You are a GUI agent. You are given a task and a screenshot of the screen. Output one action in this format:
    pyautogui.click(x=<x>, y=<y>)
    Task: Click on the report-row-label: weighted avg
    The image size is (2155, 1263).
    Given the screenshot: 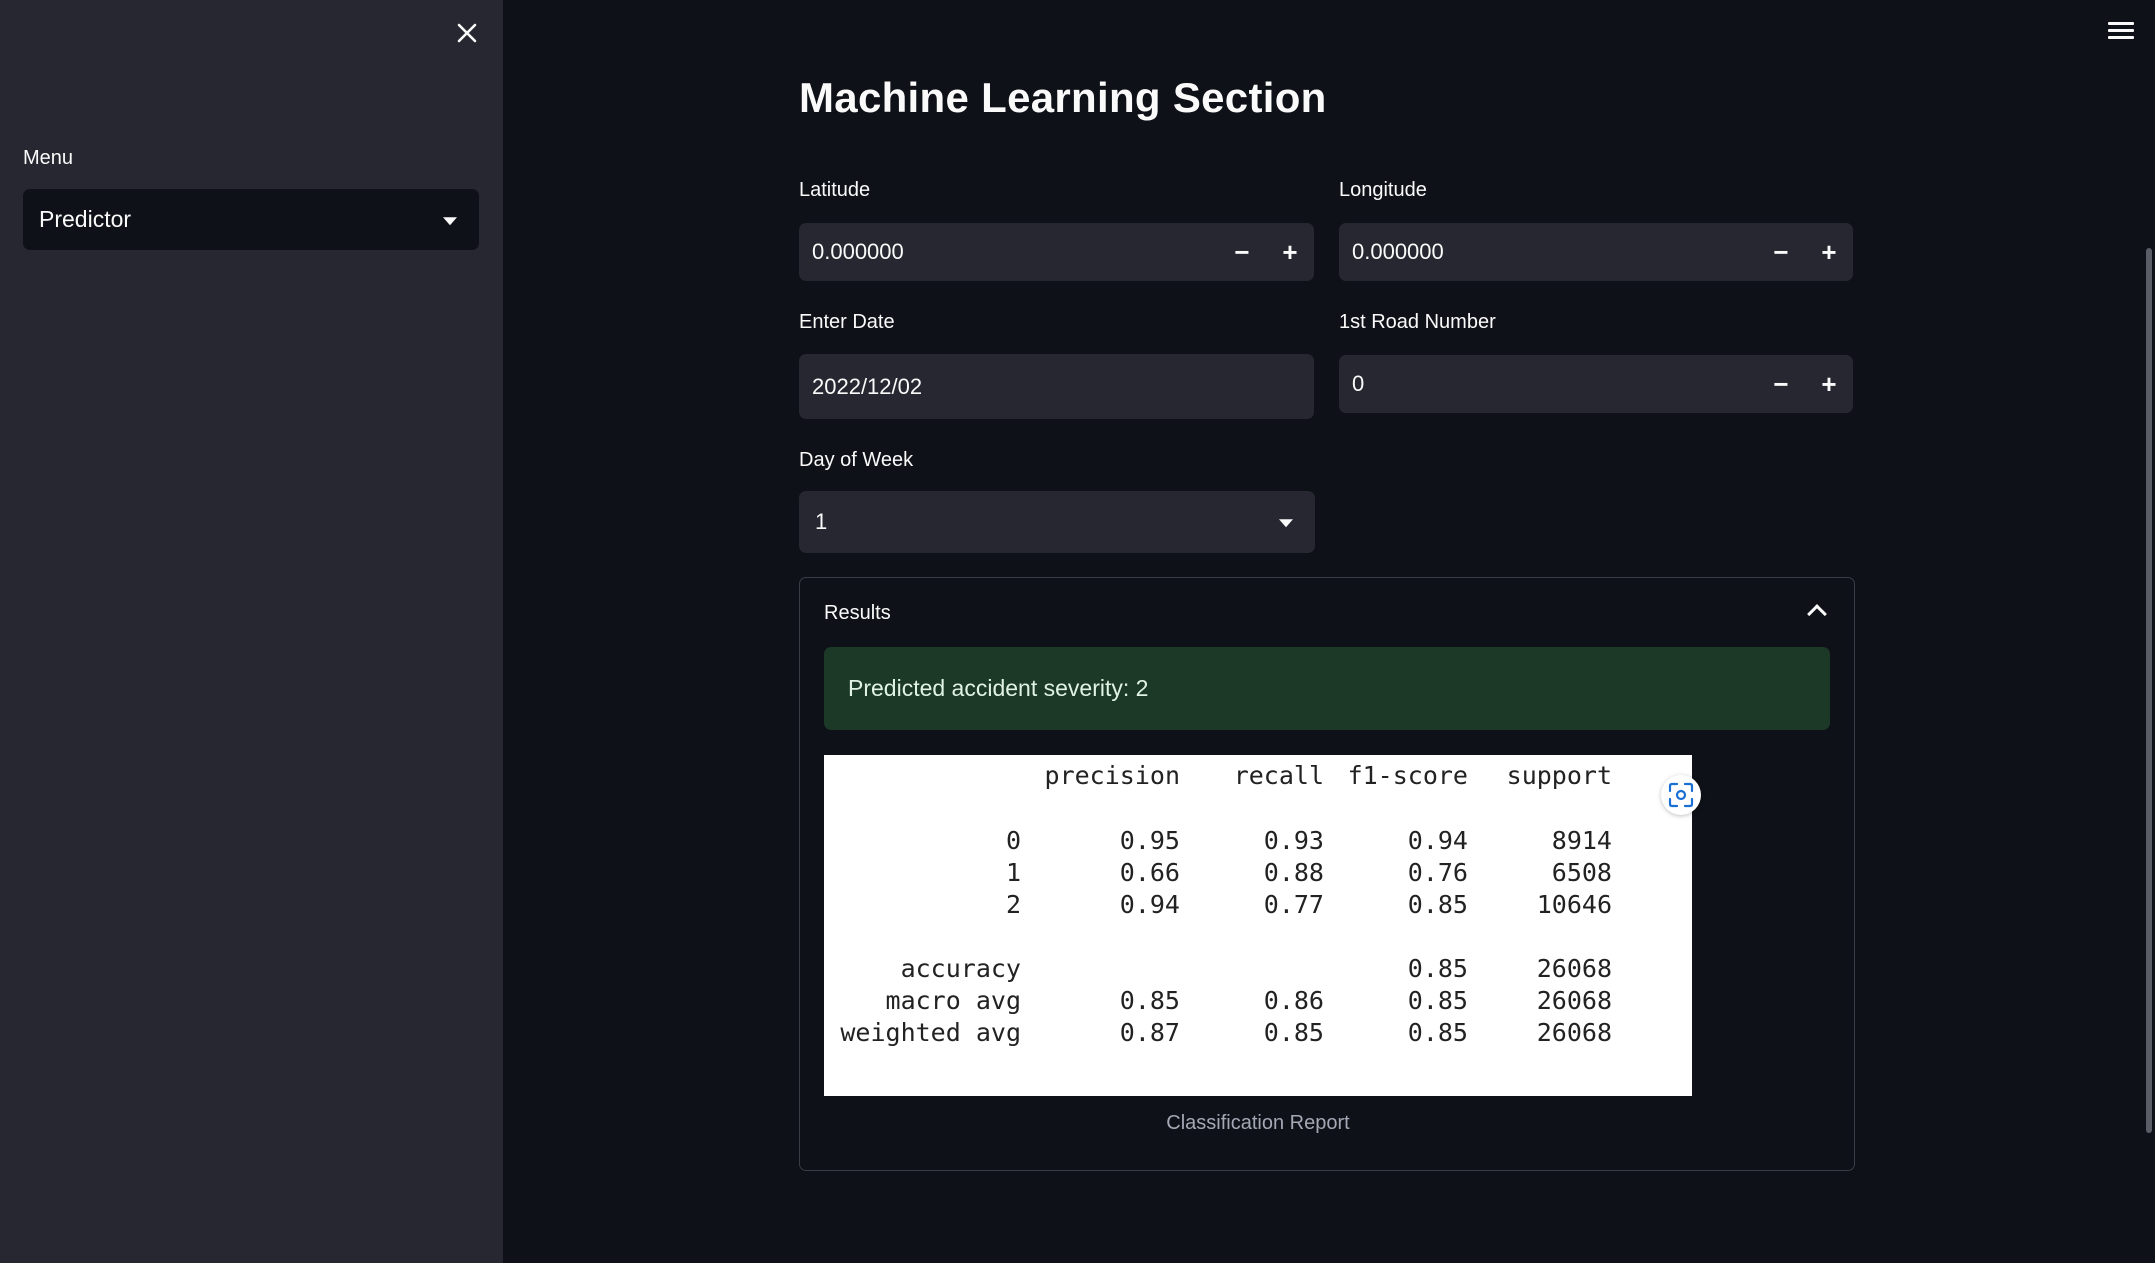 What is the action you would take?
    pyautogui.click(x=930, y=1032)
    